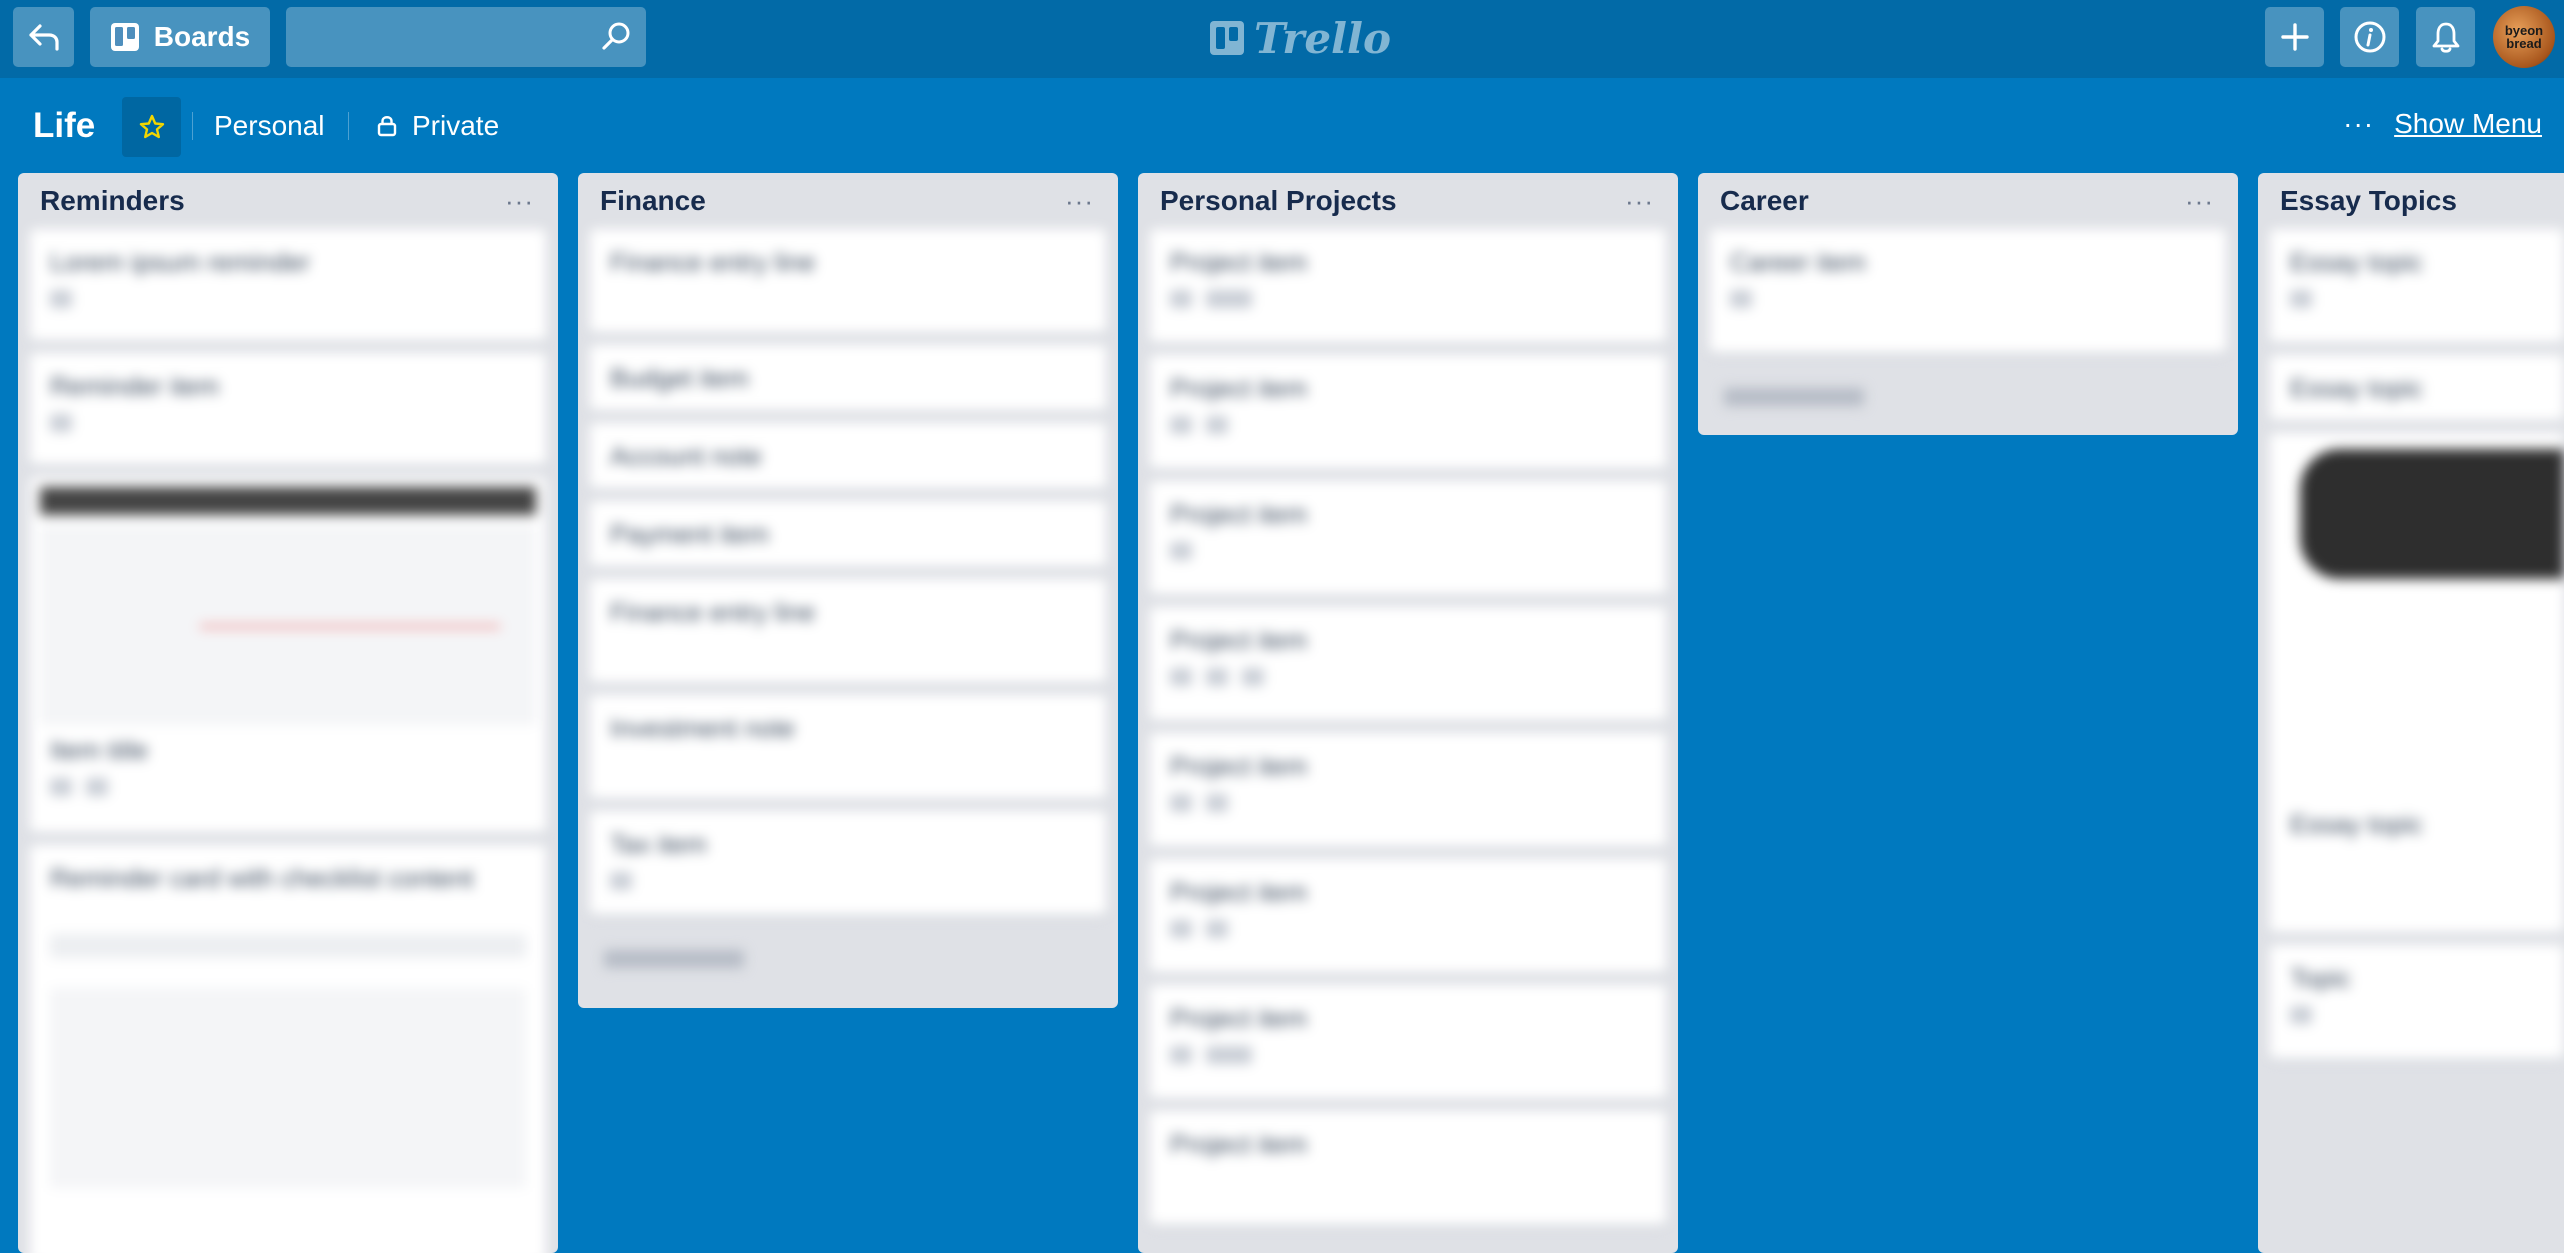  I want to click on list-header: Essay Topics, so click(2411, 201).